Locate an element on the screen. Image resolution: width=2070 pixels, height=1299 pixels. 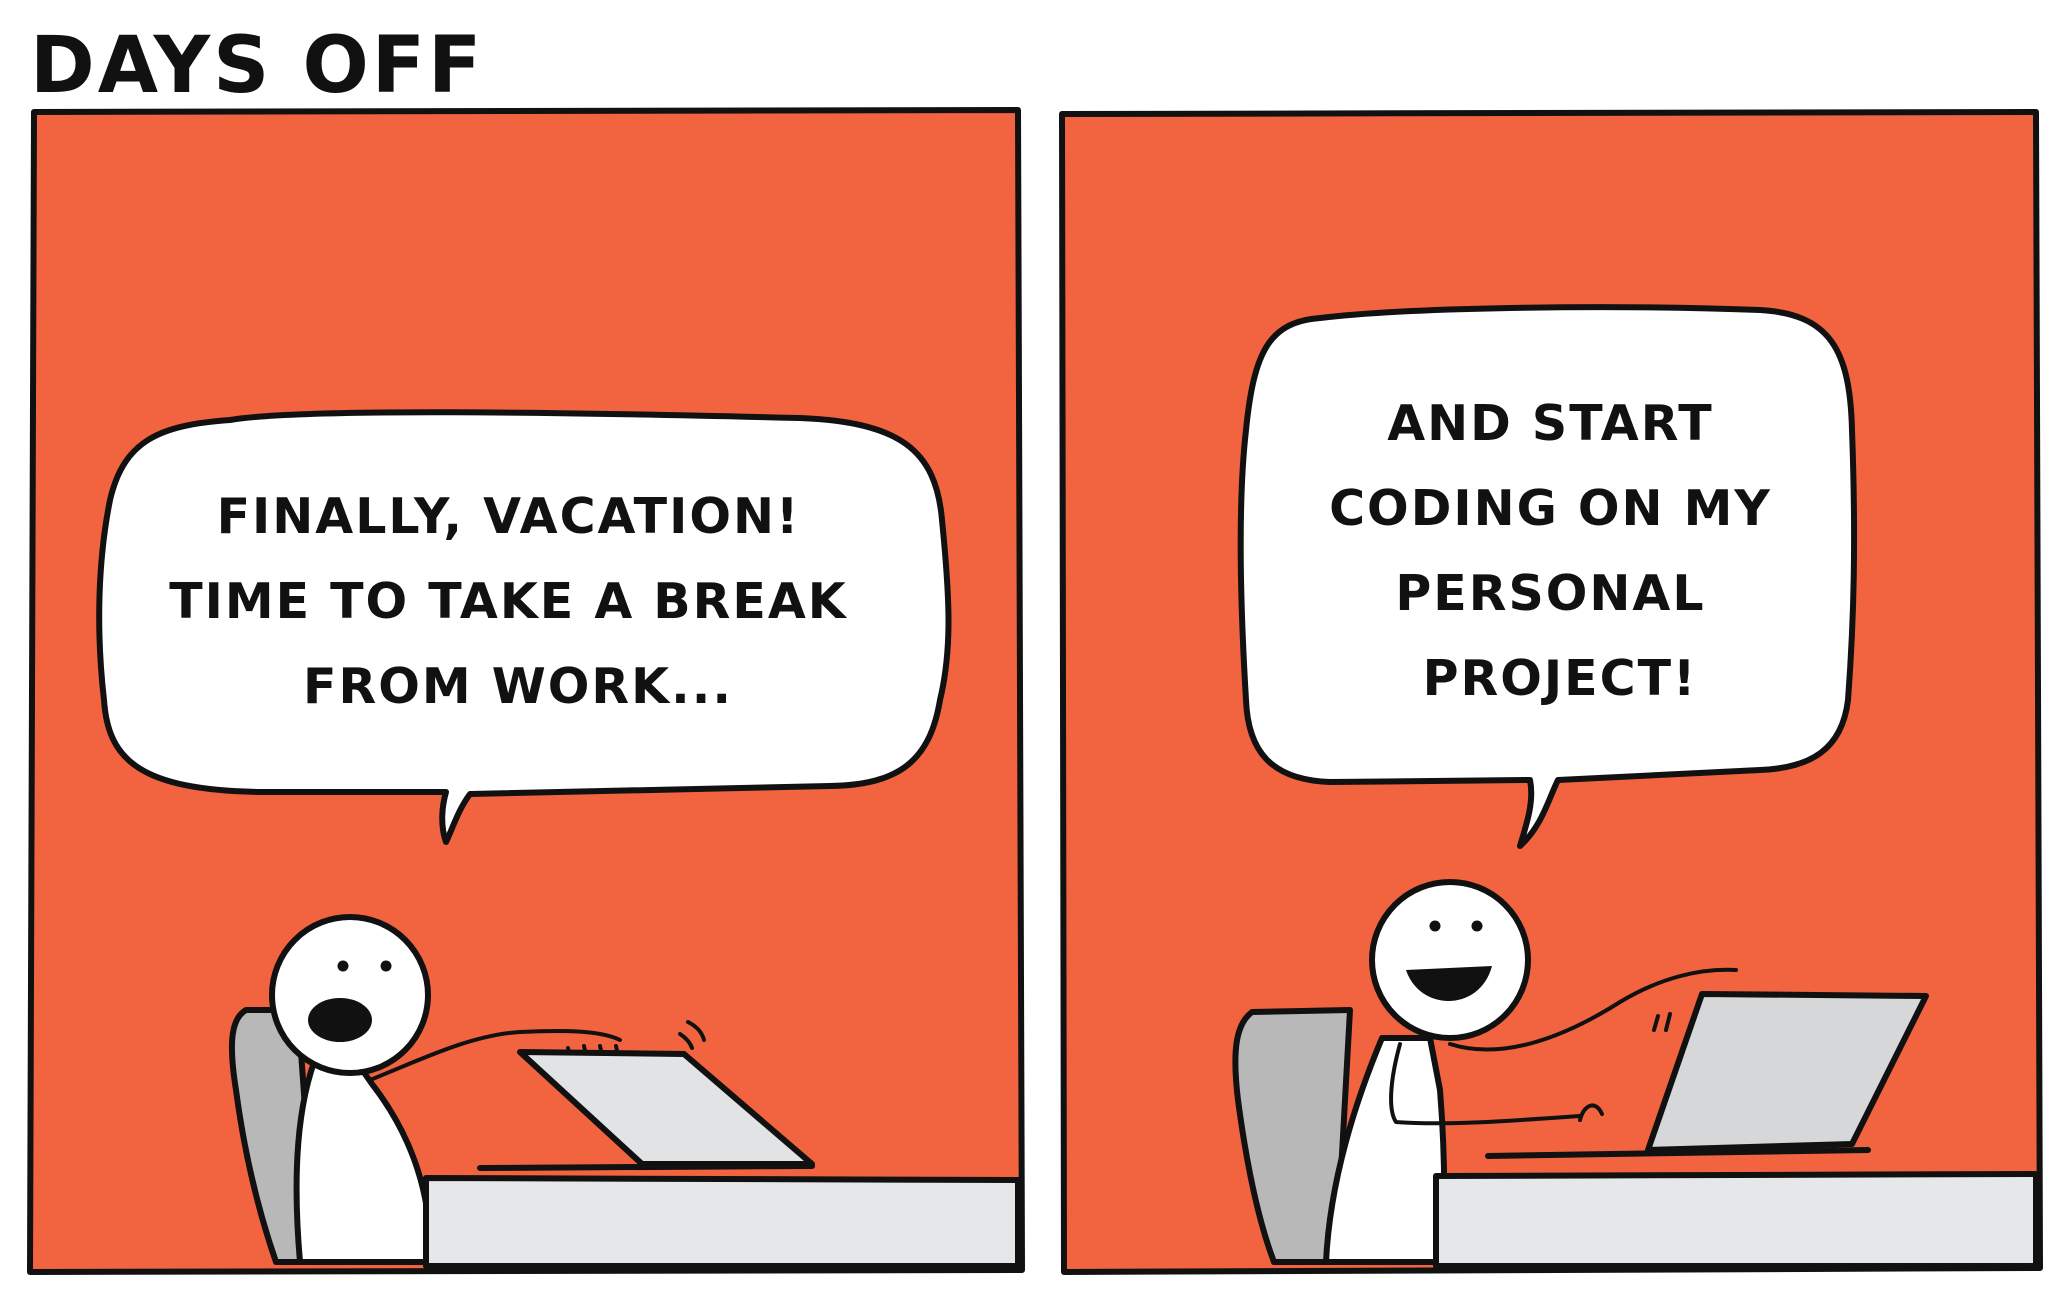
panel-2-speech-line: CODING ON MY is located at coordinates (1550, 508).